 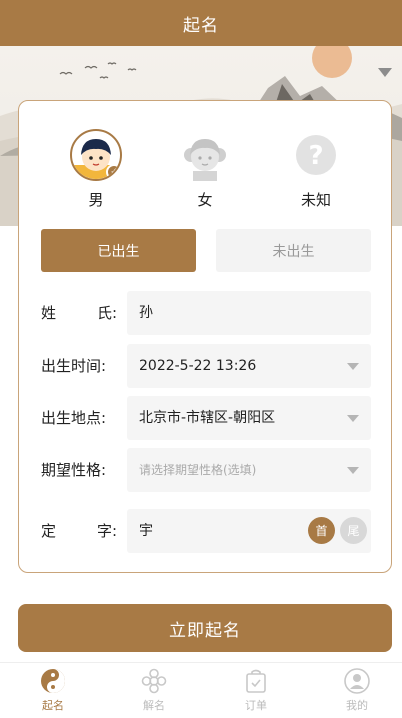 I want to click on fixed-char-label-a: 定, so click(x=49, y=531).